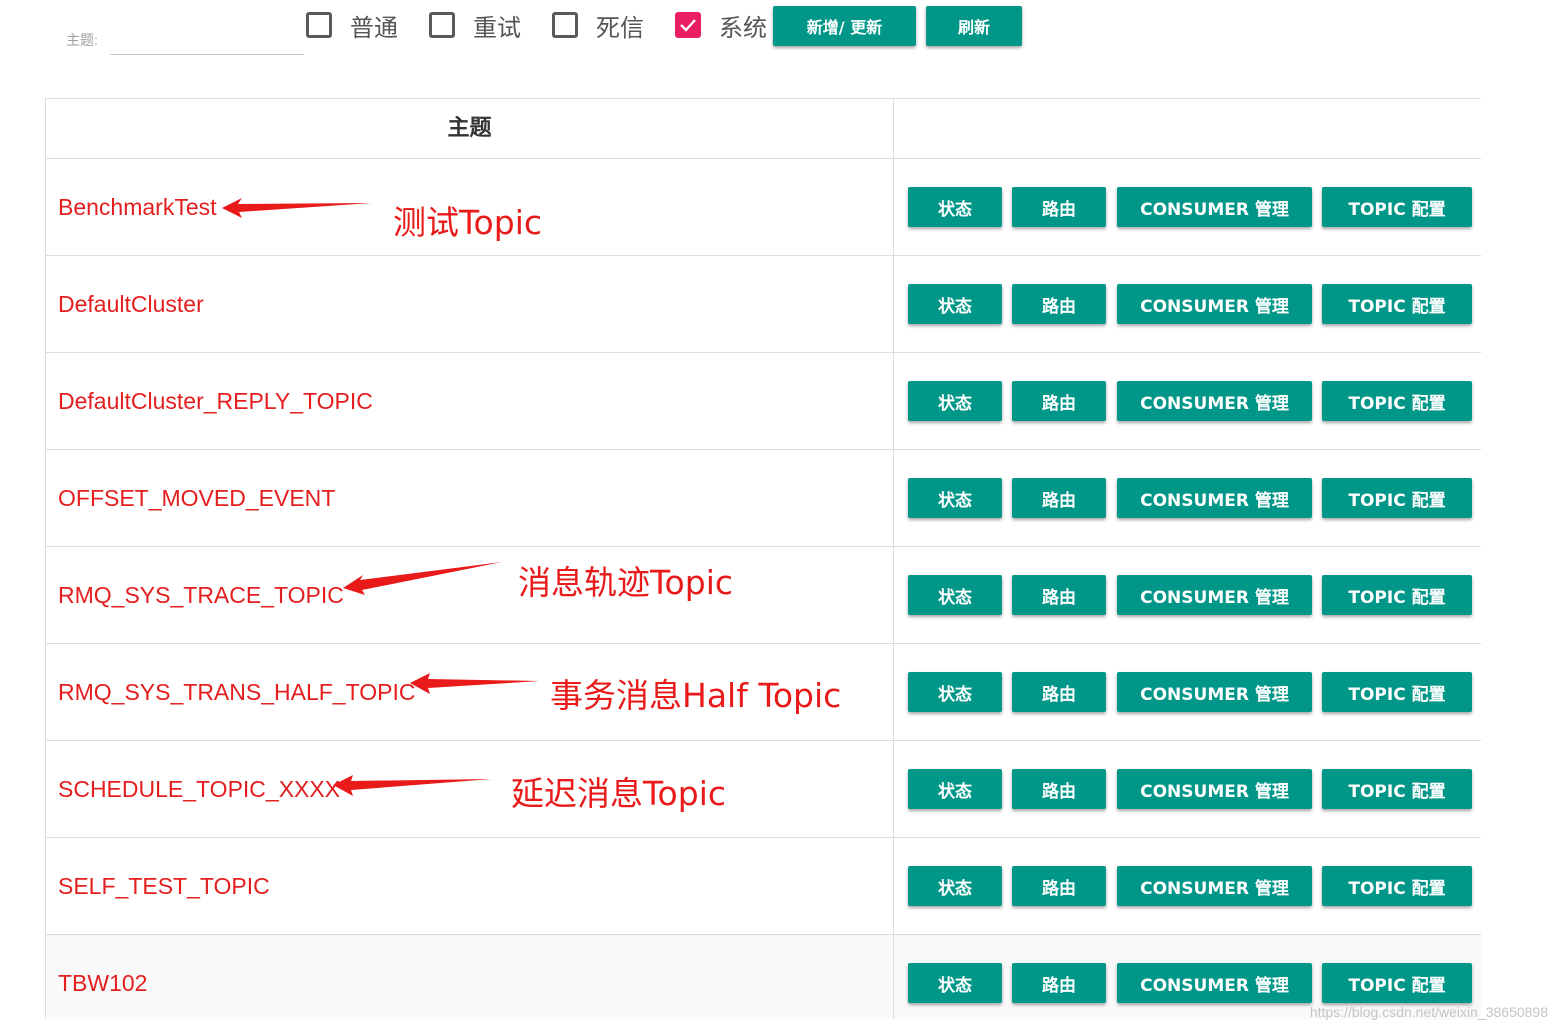  I want to click on checkbox-dead-letter: 死信, so click(598, 25).